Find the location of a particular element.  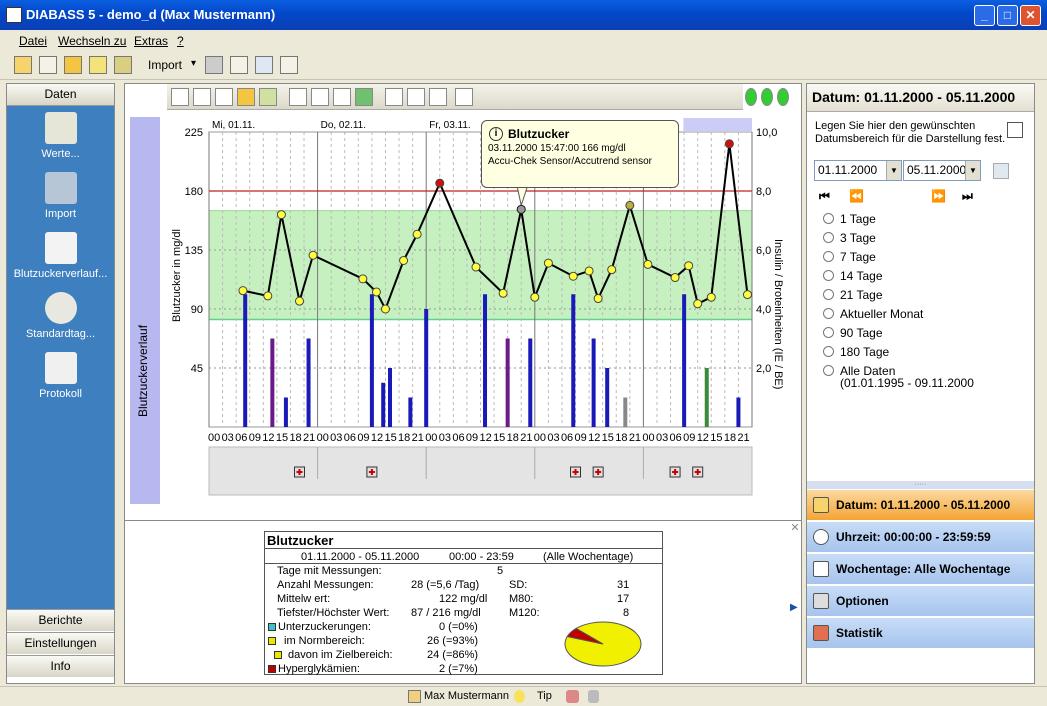

nav-item-import: Import is located at coordinates (60, 196).